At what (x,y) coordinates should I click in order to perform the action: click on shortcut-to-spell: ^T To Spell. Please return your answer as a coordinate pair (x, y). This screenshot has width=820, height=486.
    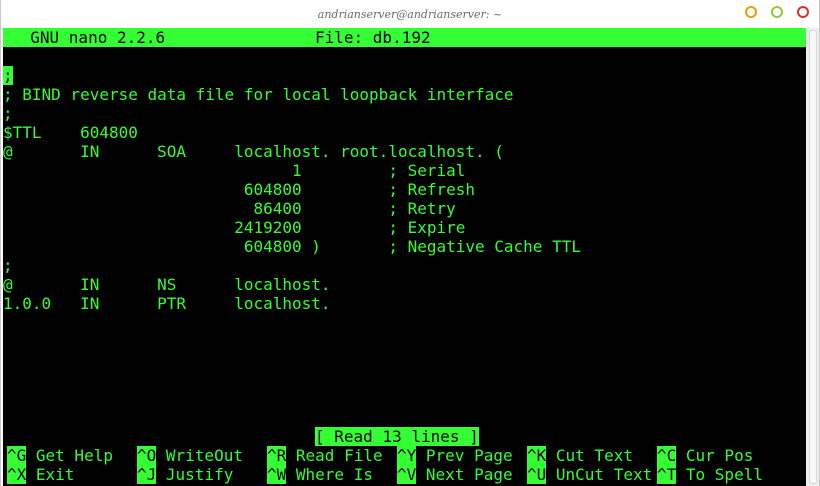
    Looking at the image, I should click on (710, 474).